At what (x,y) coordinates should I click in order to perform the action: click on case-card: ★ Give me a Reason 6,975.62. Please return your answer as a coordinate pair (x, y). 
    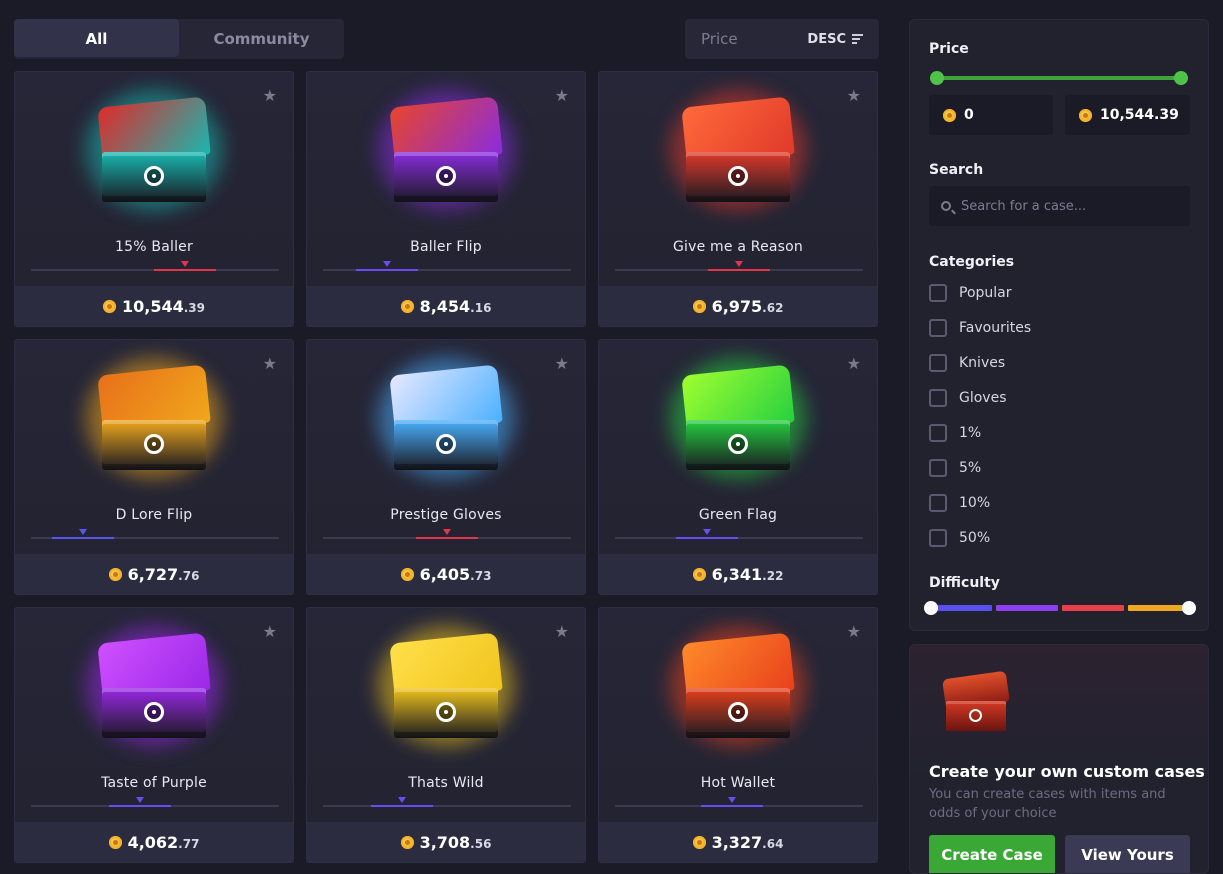
    Looking at the image, I should click on (738, 199).